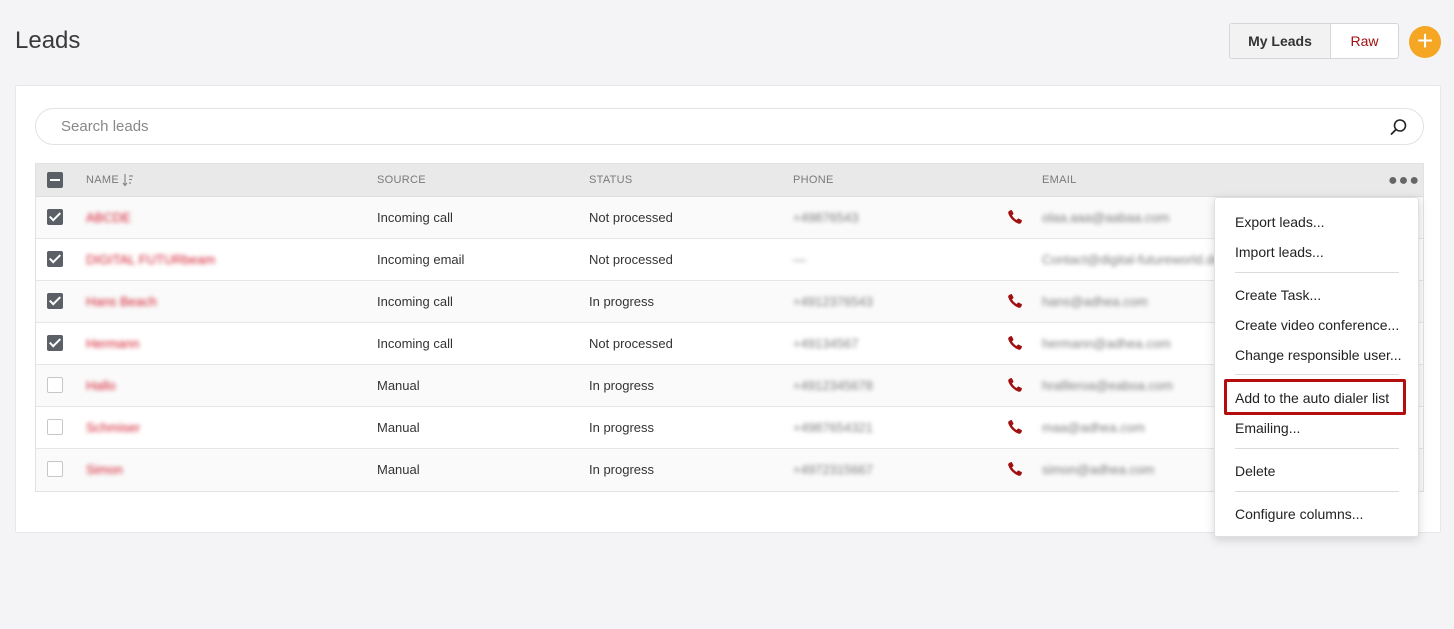  Describe the element at coordinates (112, 343) in the screenshot. I see `lead-name: Hermann` at that location.